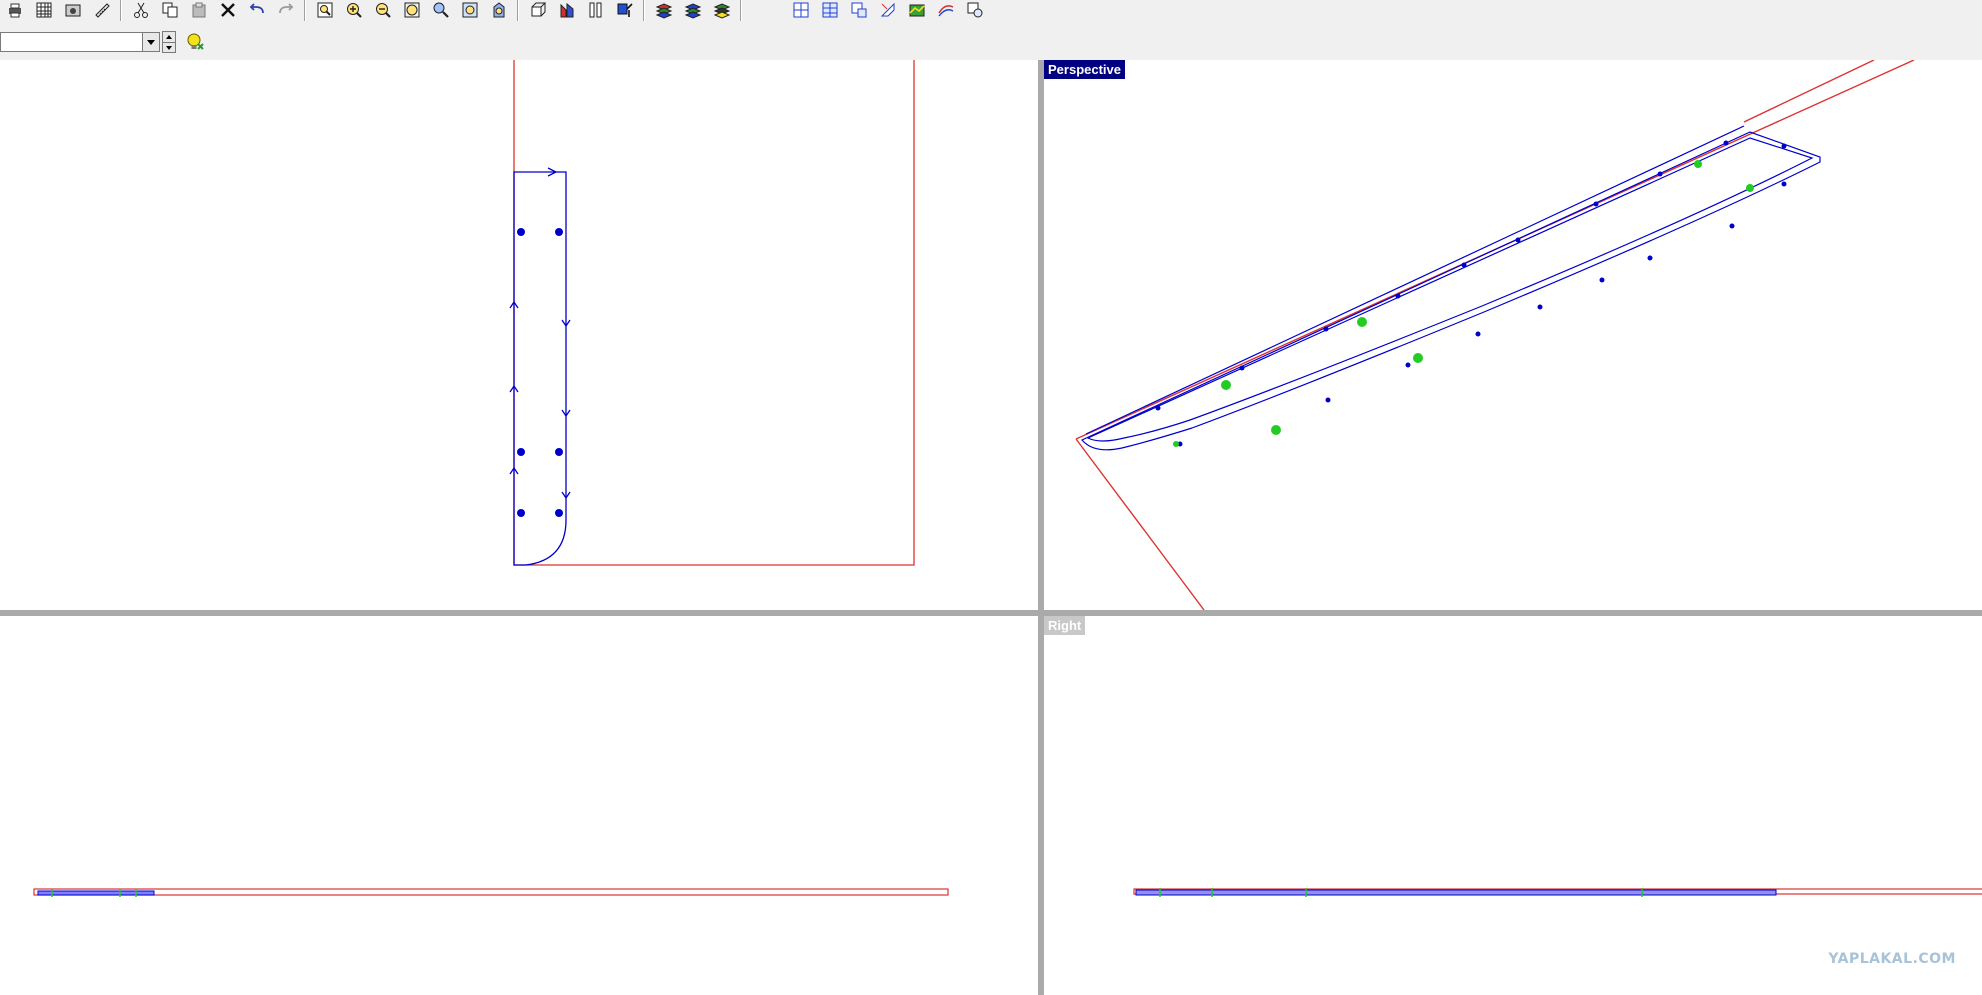  Describe the element at coordinates (354, 10) in the screenshot. I see `zoom-in-icon` at that location.